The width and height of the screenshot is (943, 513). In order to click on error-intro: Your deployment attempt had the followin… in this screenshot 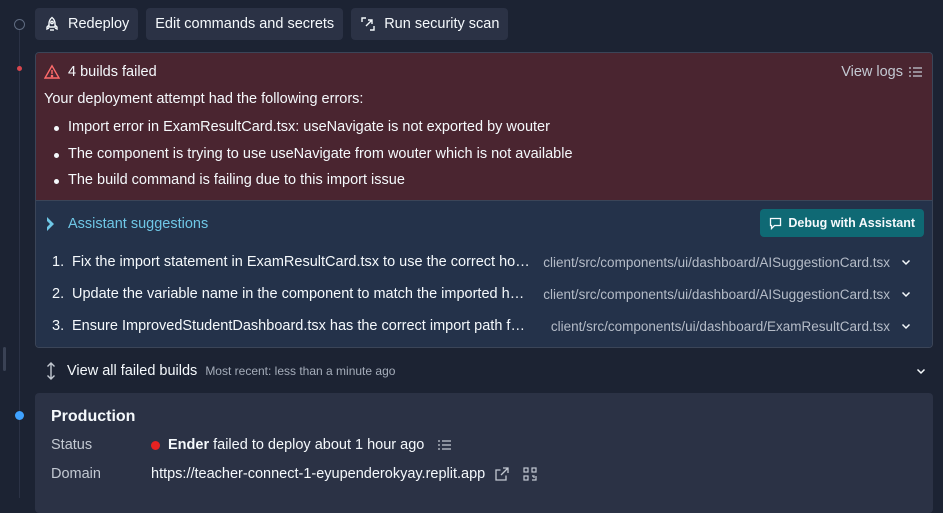, I will do `click(204, 99)`.